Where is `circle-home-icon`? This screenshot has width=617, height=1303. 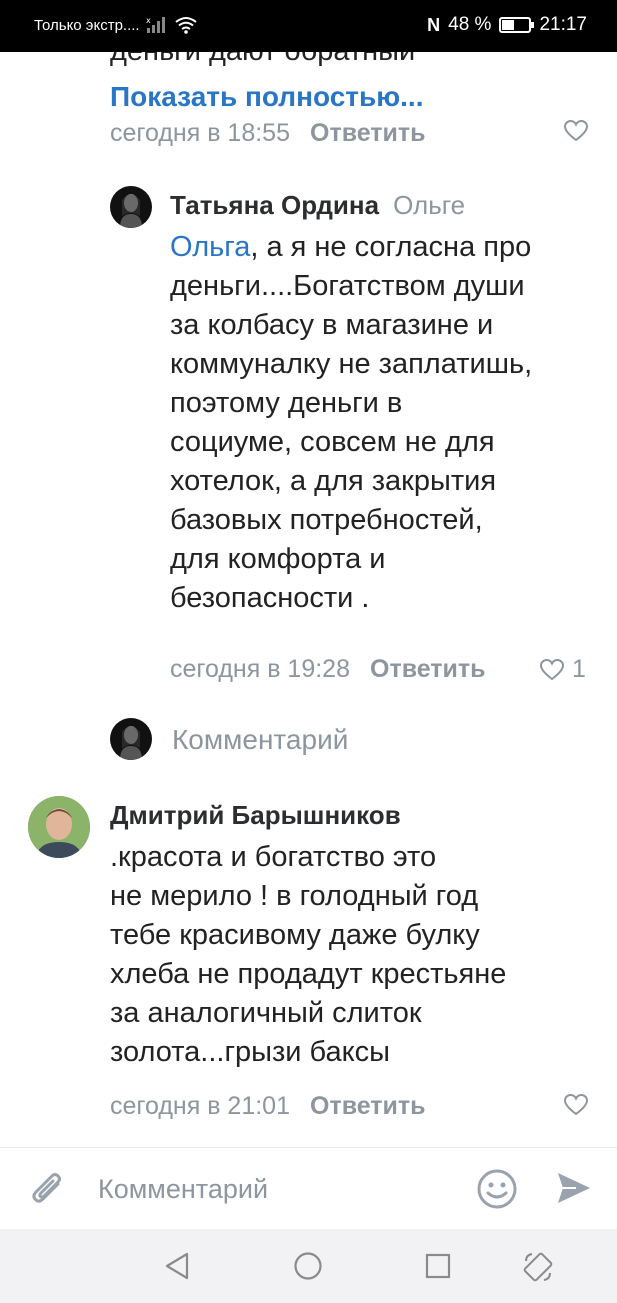
circle-home-icon is located at coordinates (308, 1266).